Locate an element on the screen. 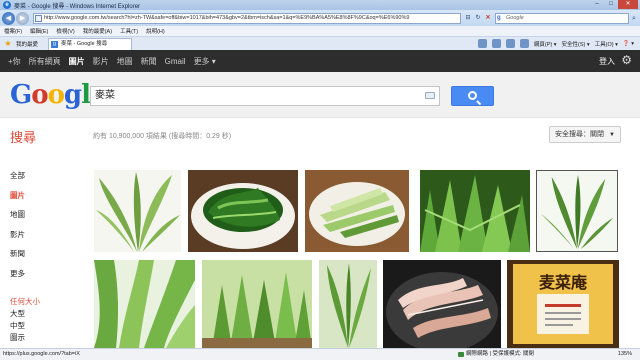 The height and width of the screenshot is (360, 640). google-nav-bar: +你 所有網頁 圖片 影片 地圖 新聞 Gmail 更多 ▾ 登入 ⚙ is located at coordinates (320, 61).